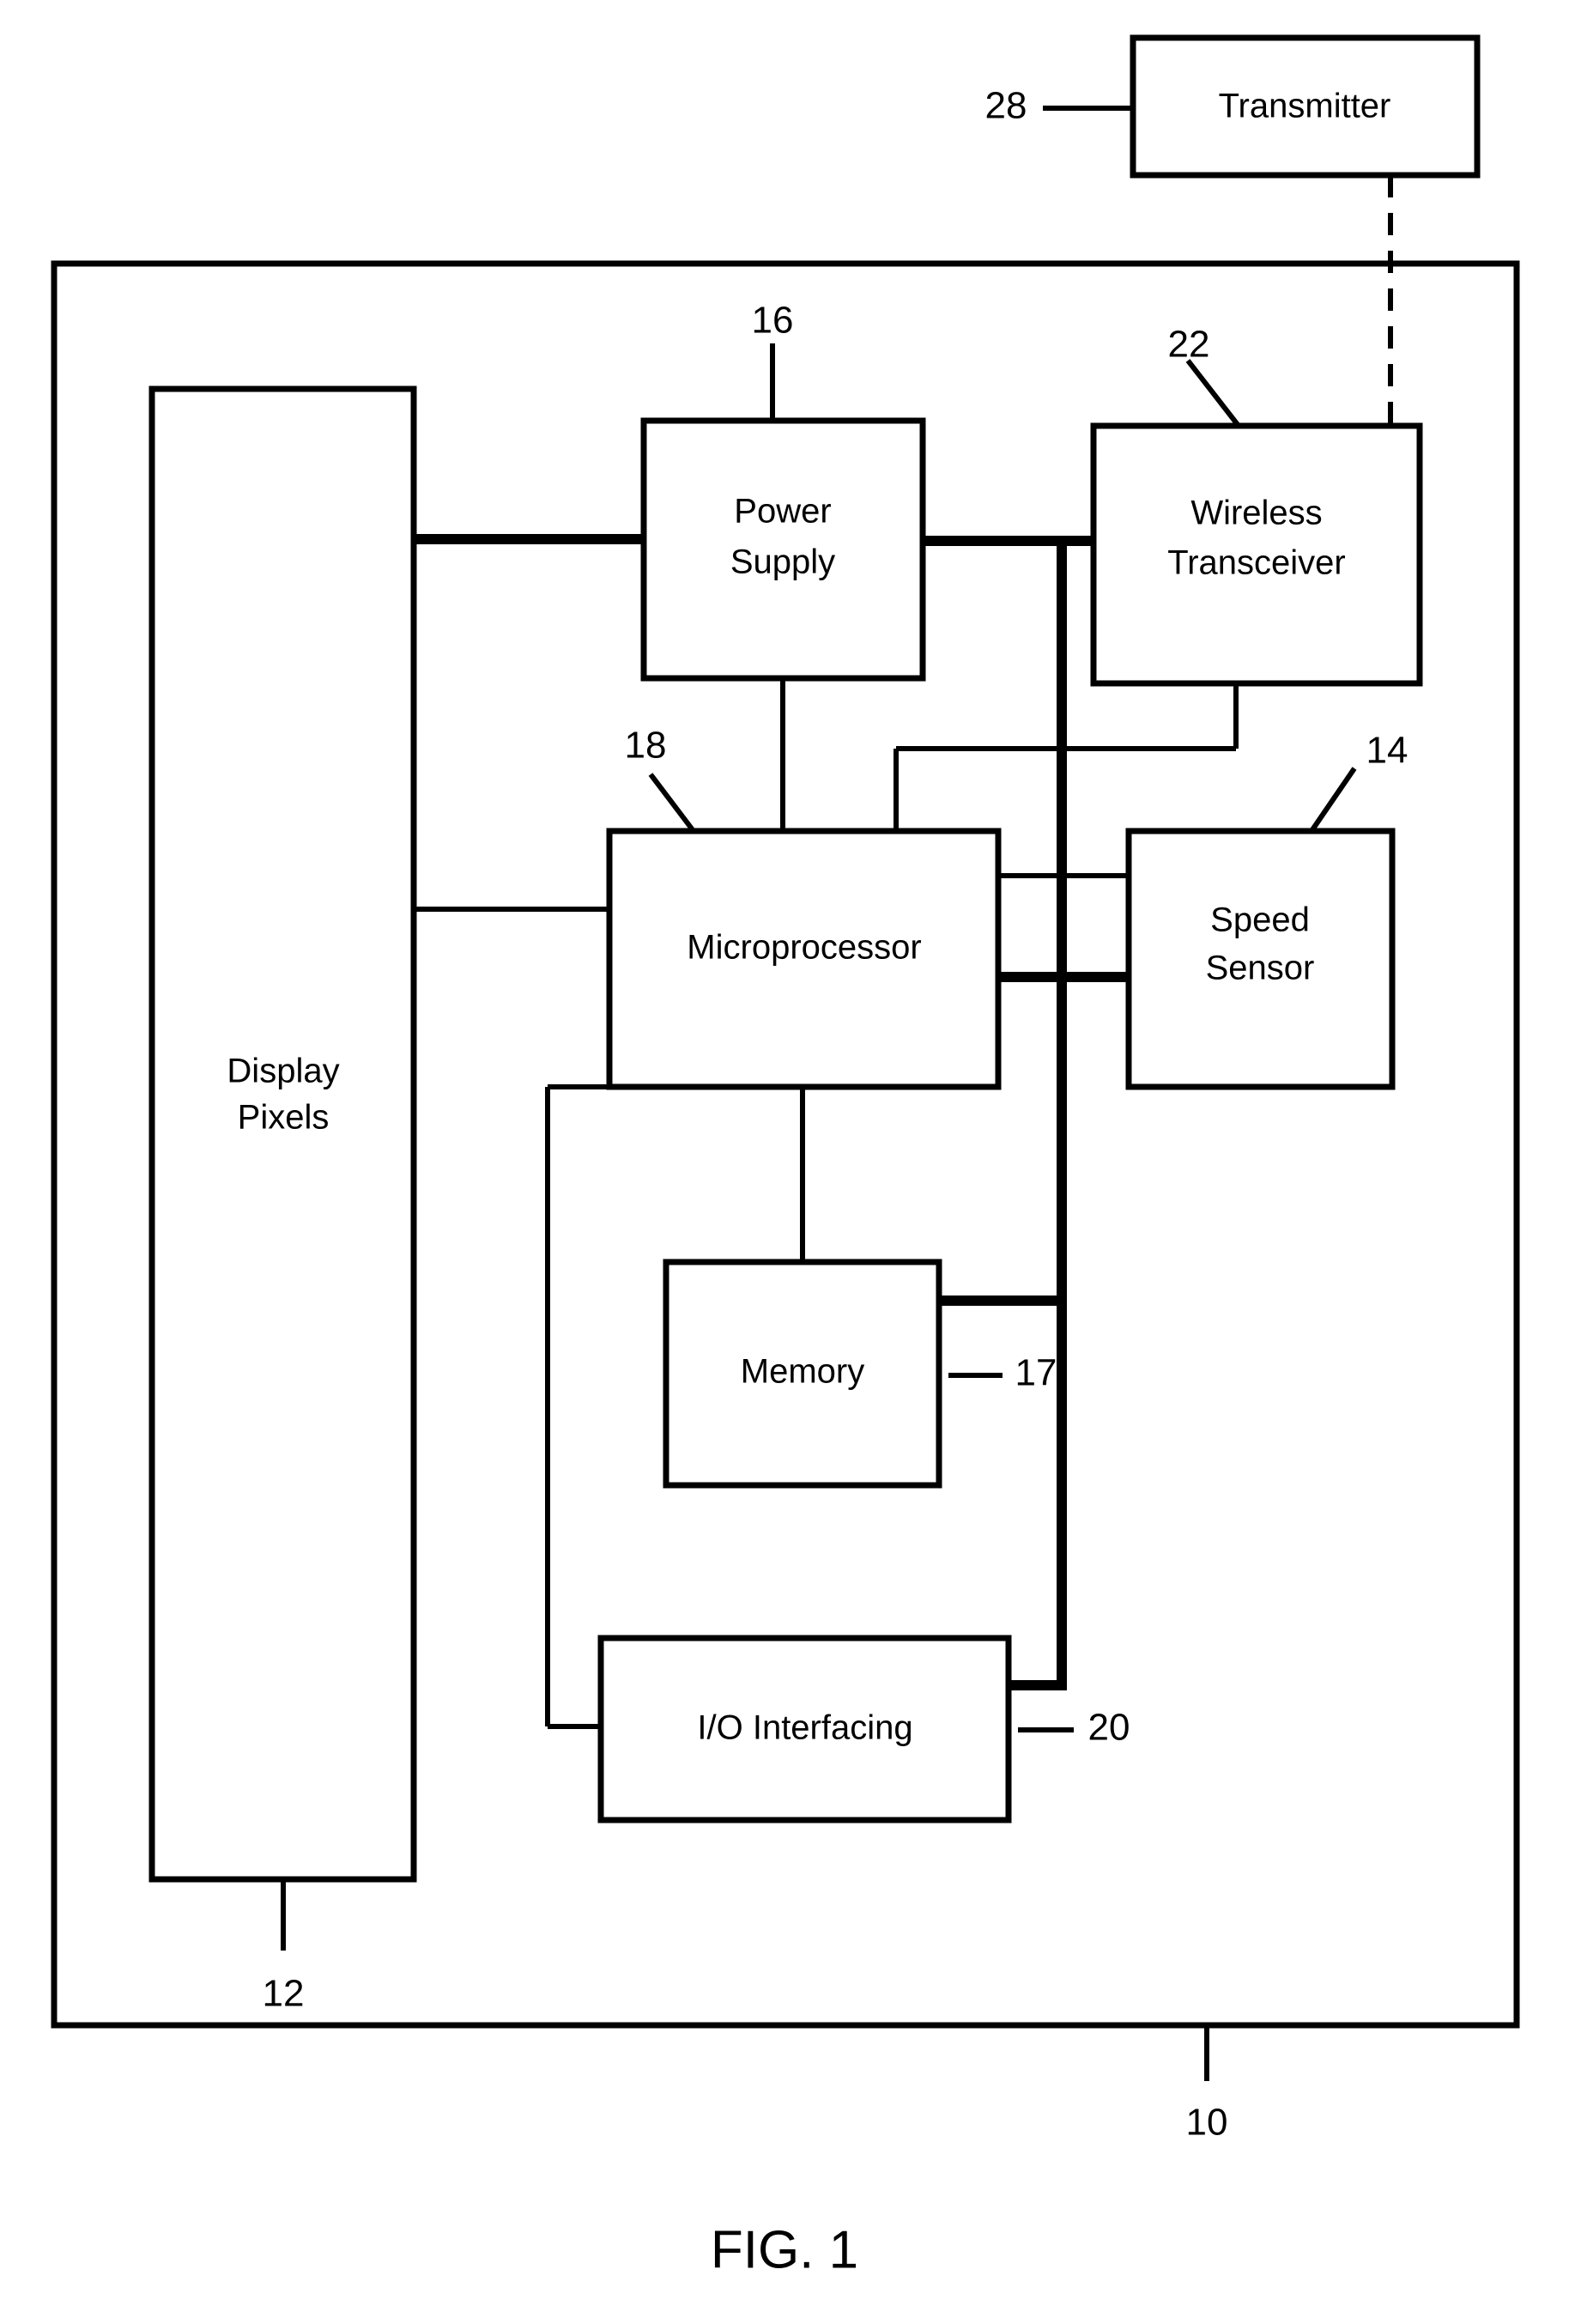 The width and height of the screenshot is (1569, 2324). Describe the element at coordinates (1207, 2123) in the screenshot. I see `ref-number-10: 10` at that location.